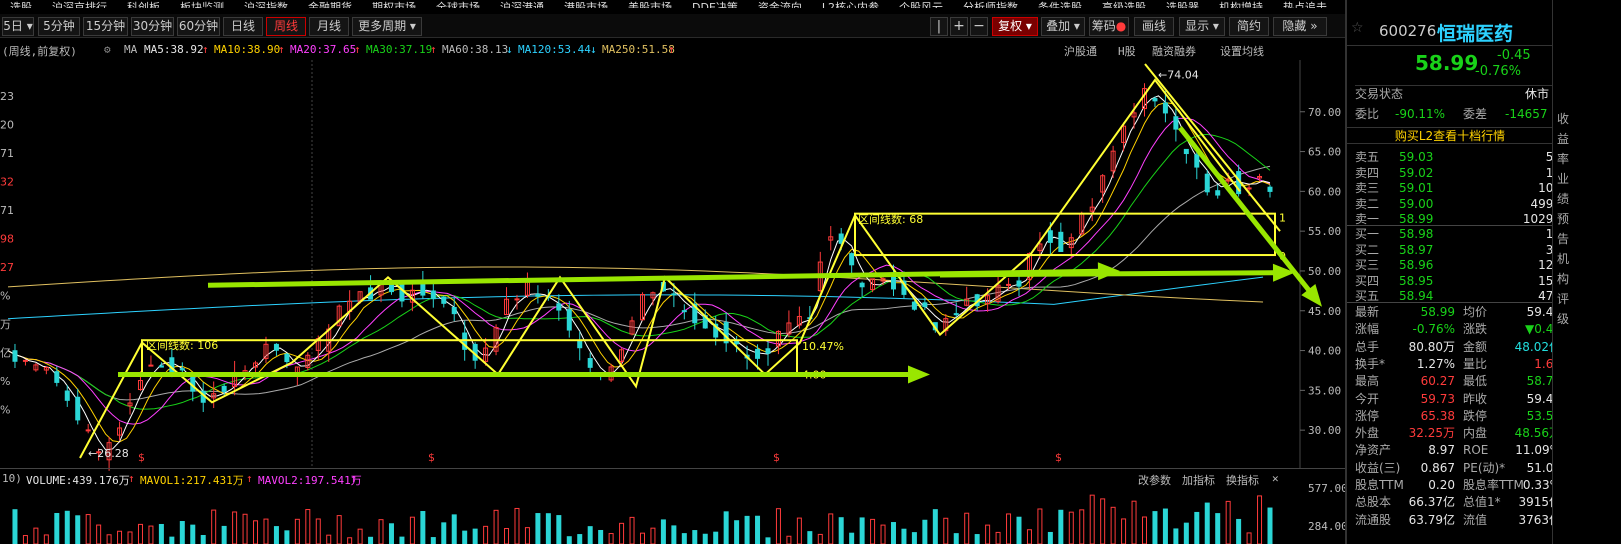 The image size is (1621, 544). I want to click on side-tab-label: 收, so click(1563, 118).